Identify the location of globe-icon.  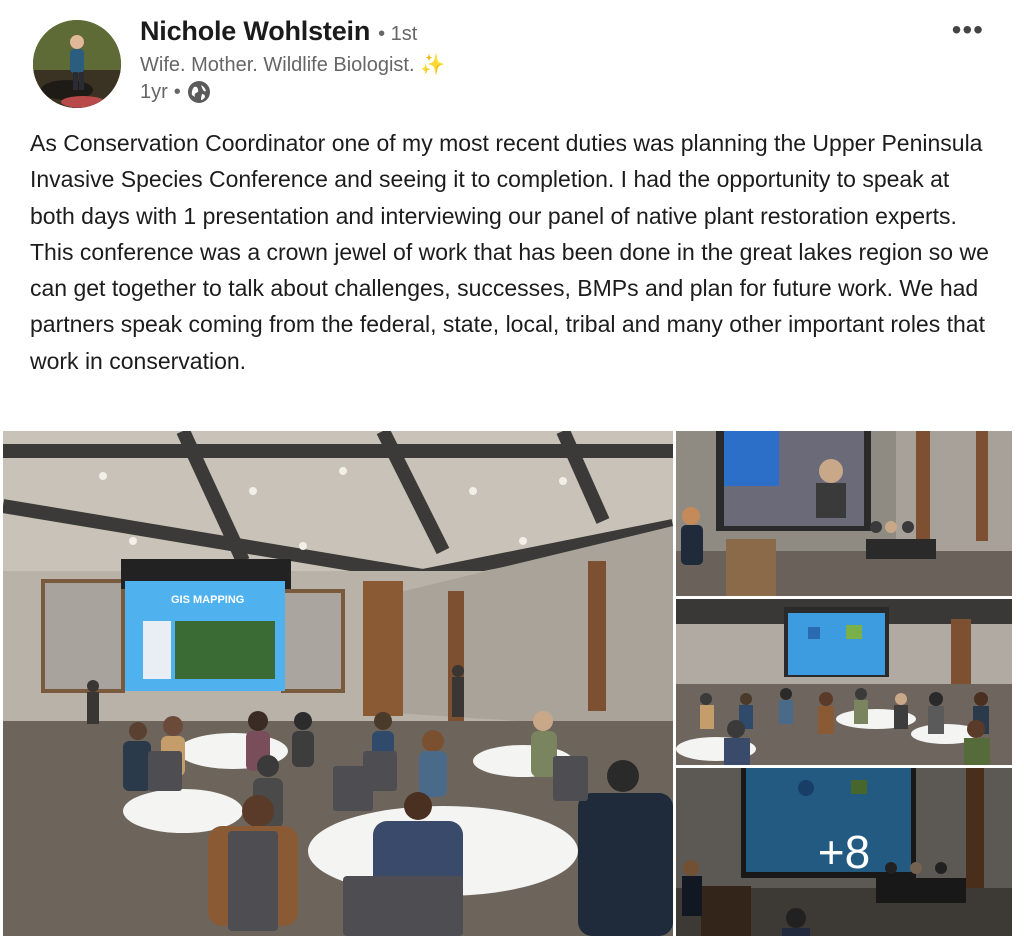
(199, 92).